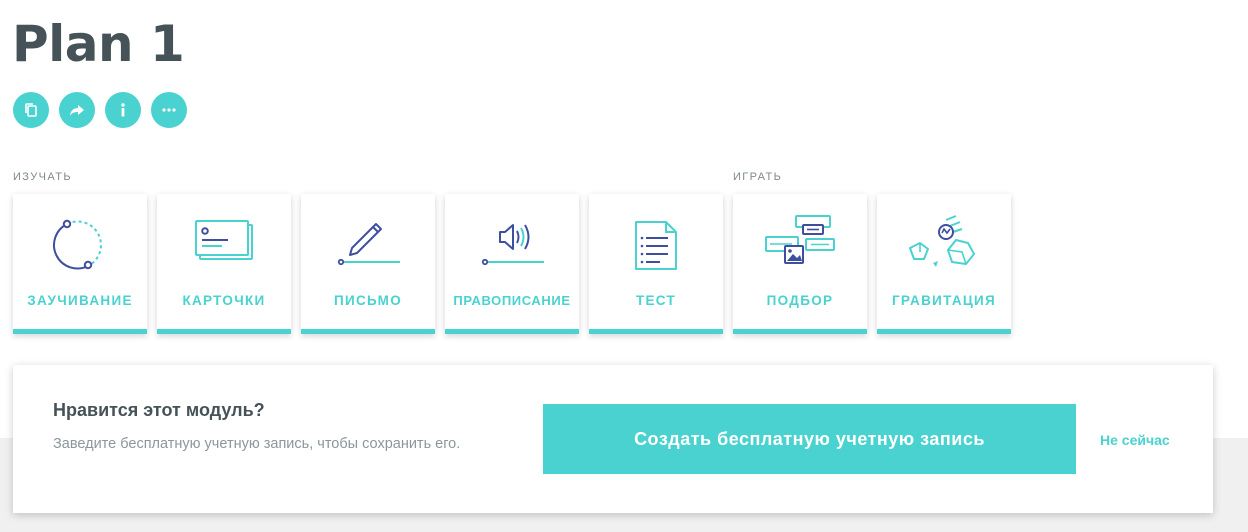 The height and width of the screenshot is (532, 1248). I want to click on copy-icon, so click(31, 110).